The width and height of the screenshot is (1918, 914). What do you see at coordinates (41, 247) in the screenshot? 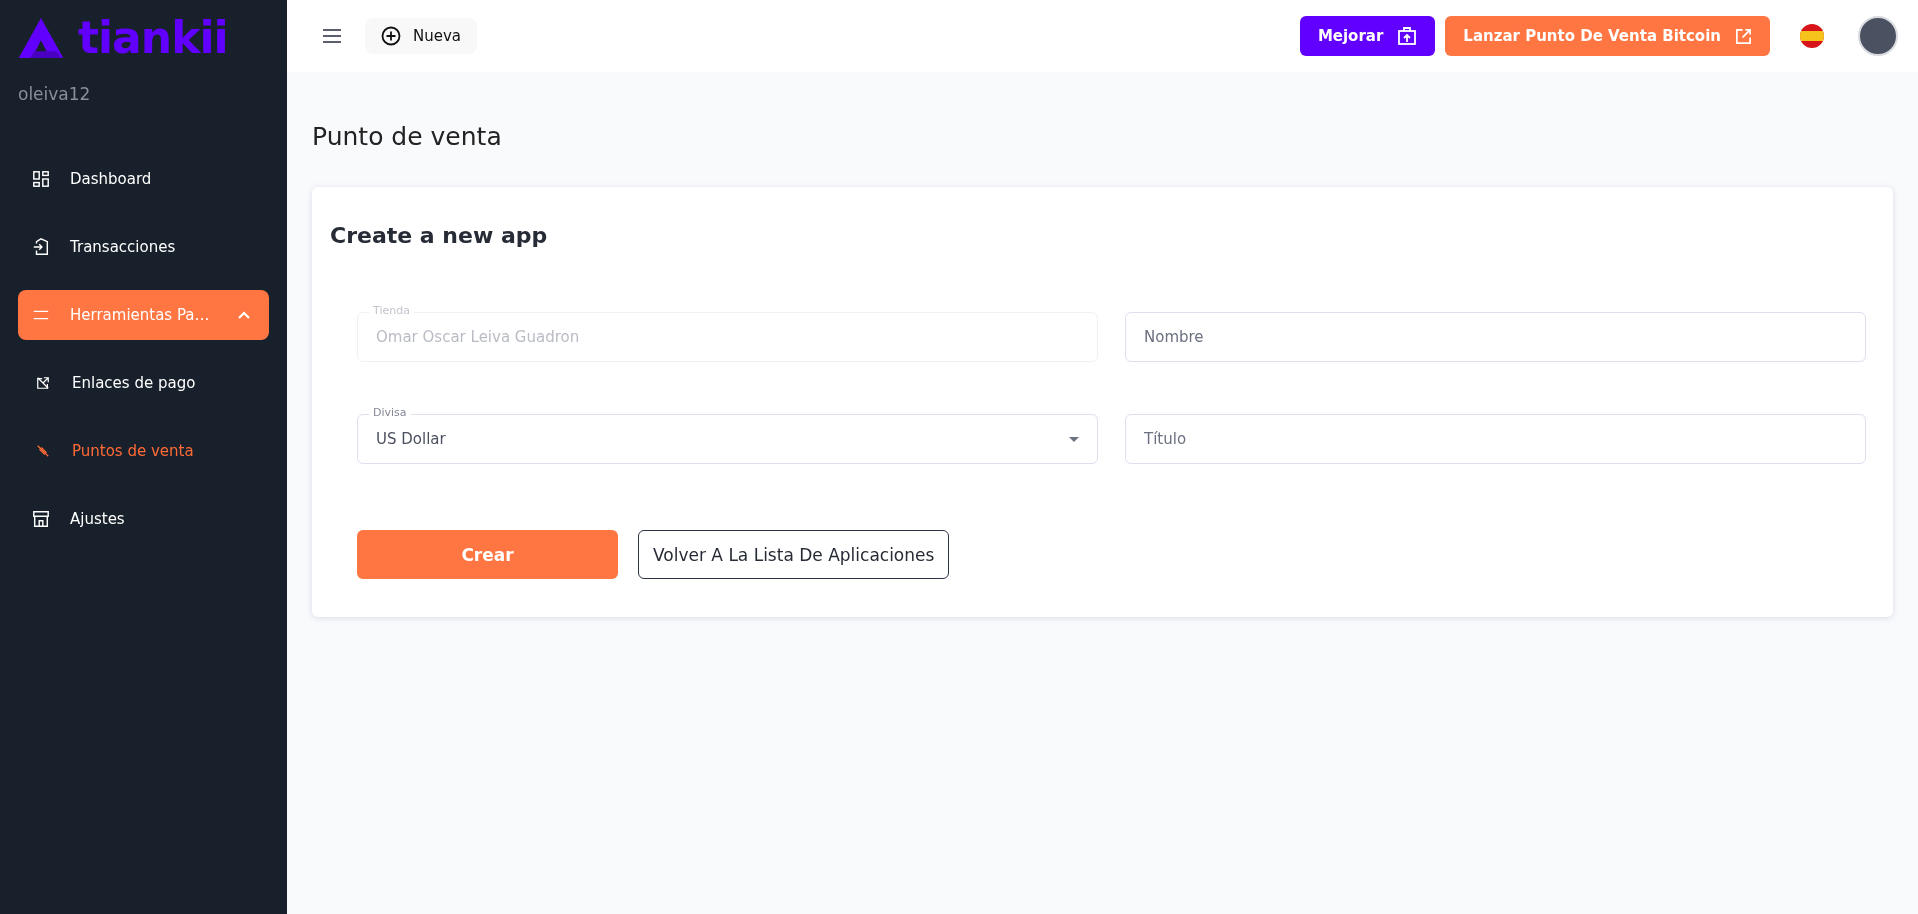
I see `login-icon` at bounding box center [41, 247].